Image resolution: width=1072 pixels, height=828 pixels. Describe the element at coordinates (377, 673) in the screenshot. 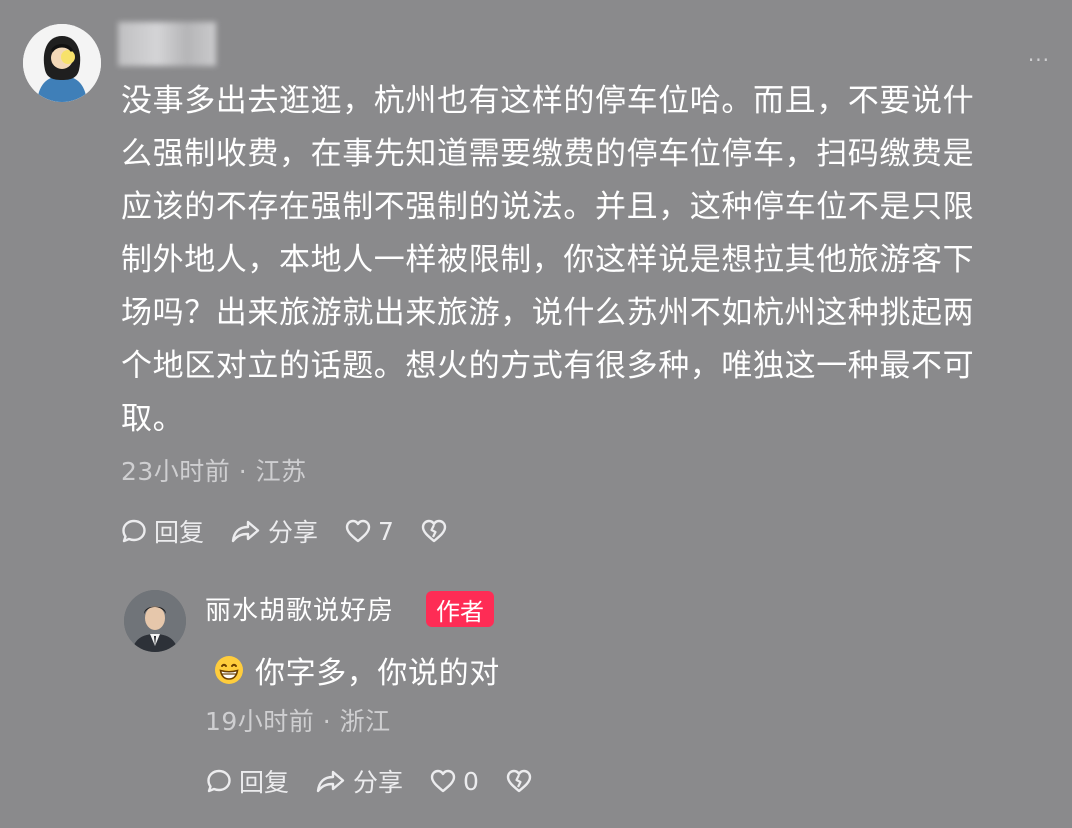

I see `reply-message: 你字多，你说的对` at that location.